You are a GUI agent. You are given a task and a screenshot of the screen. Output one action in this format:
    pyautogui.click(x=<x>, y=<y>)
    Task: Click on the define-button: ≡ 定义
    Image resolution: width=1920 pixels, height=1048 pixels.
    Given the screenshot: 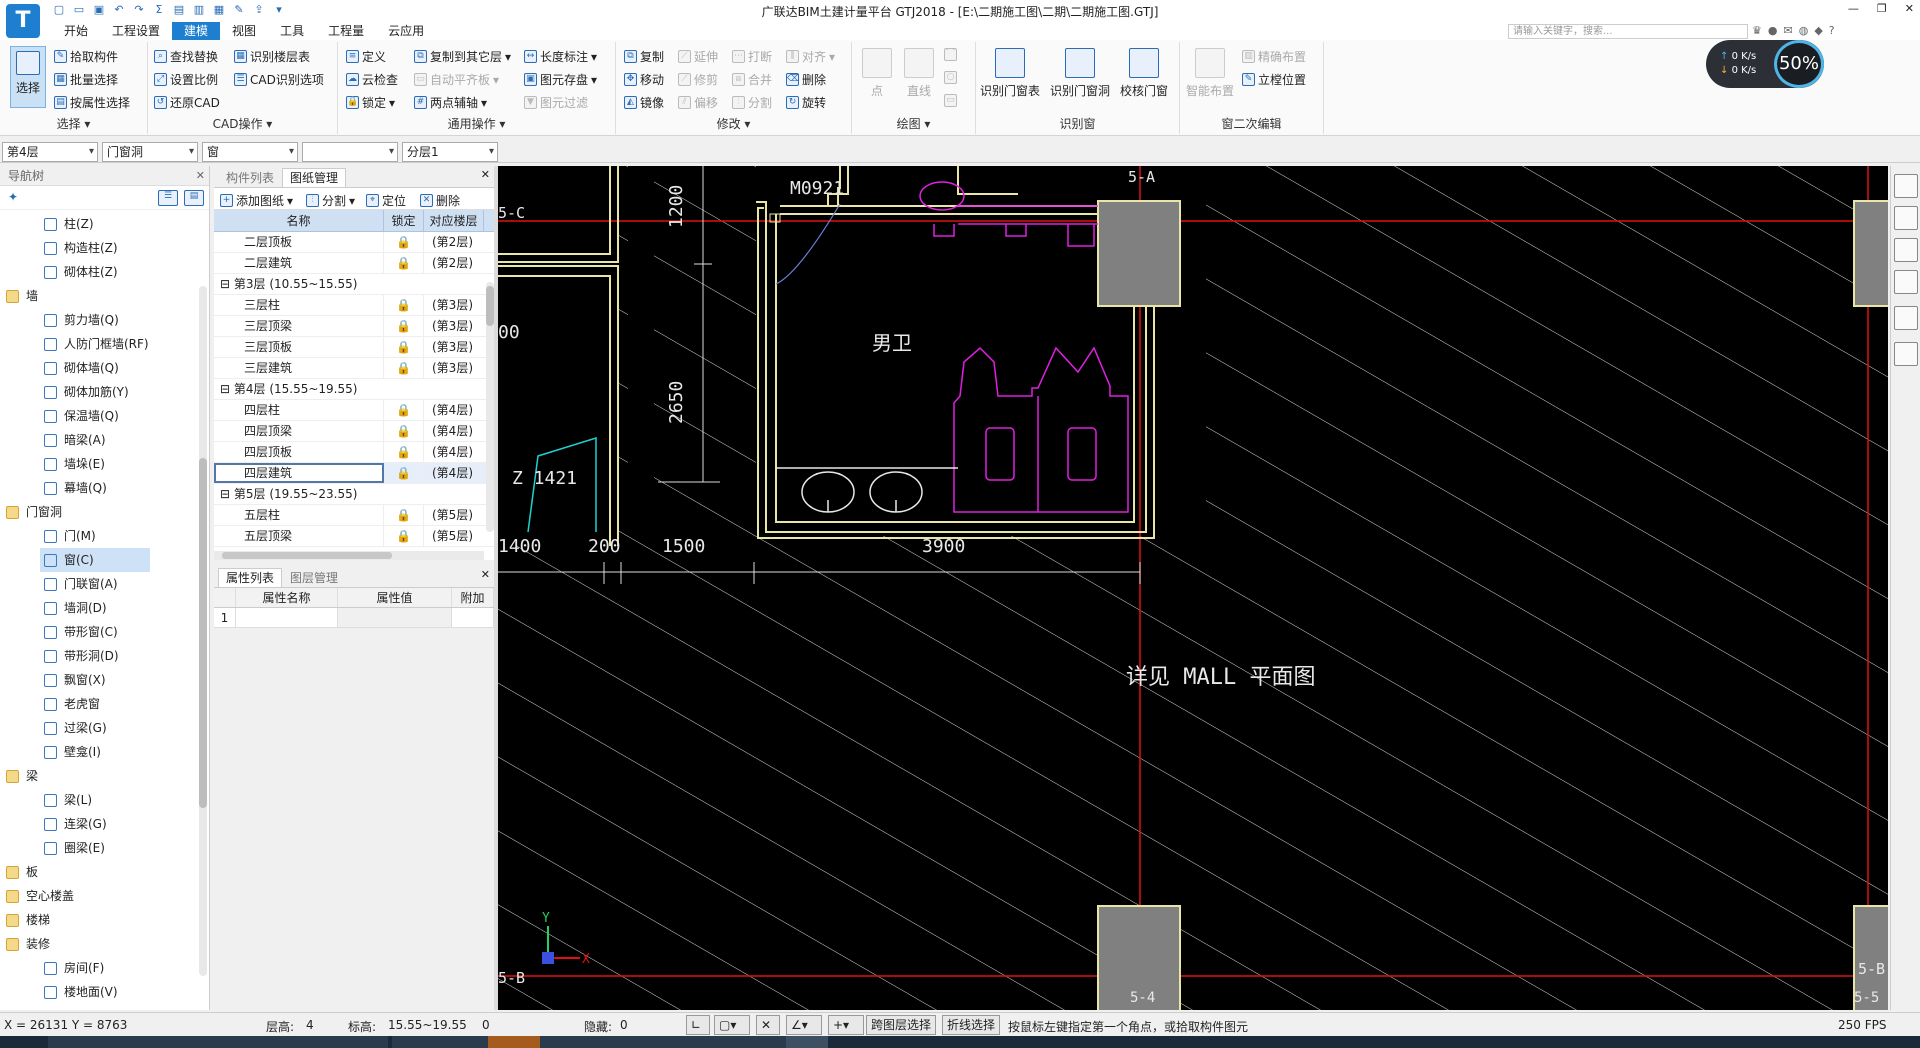 What is the action you would take?
    pyautogui.click(x=366, y=56)
    